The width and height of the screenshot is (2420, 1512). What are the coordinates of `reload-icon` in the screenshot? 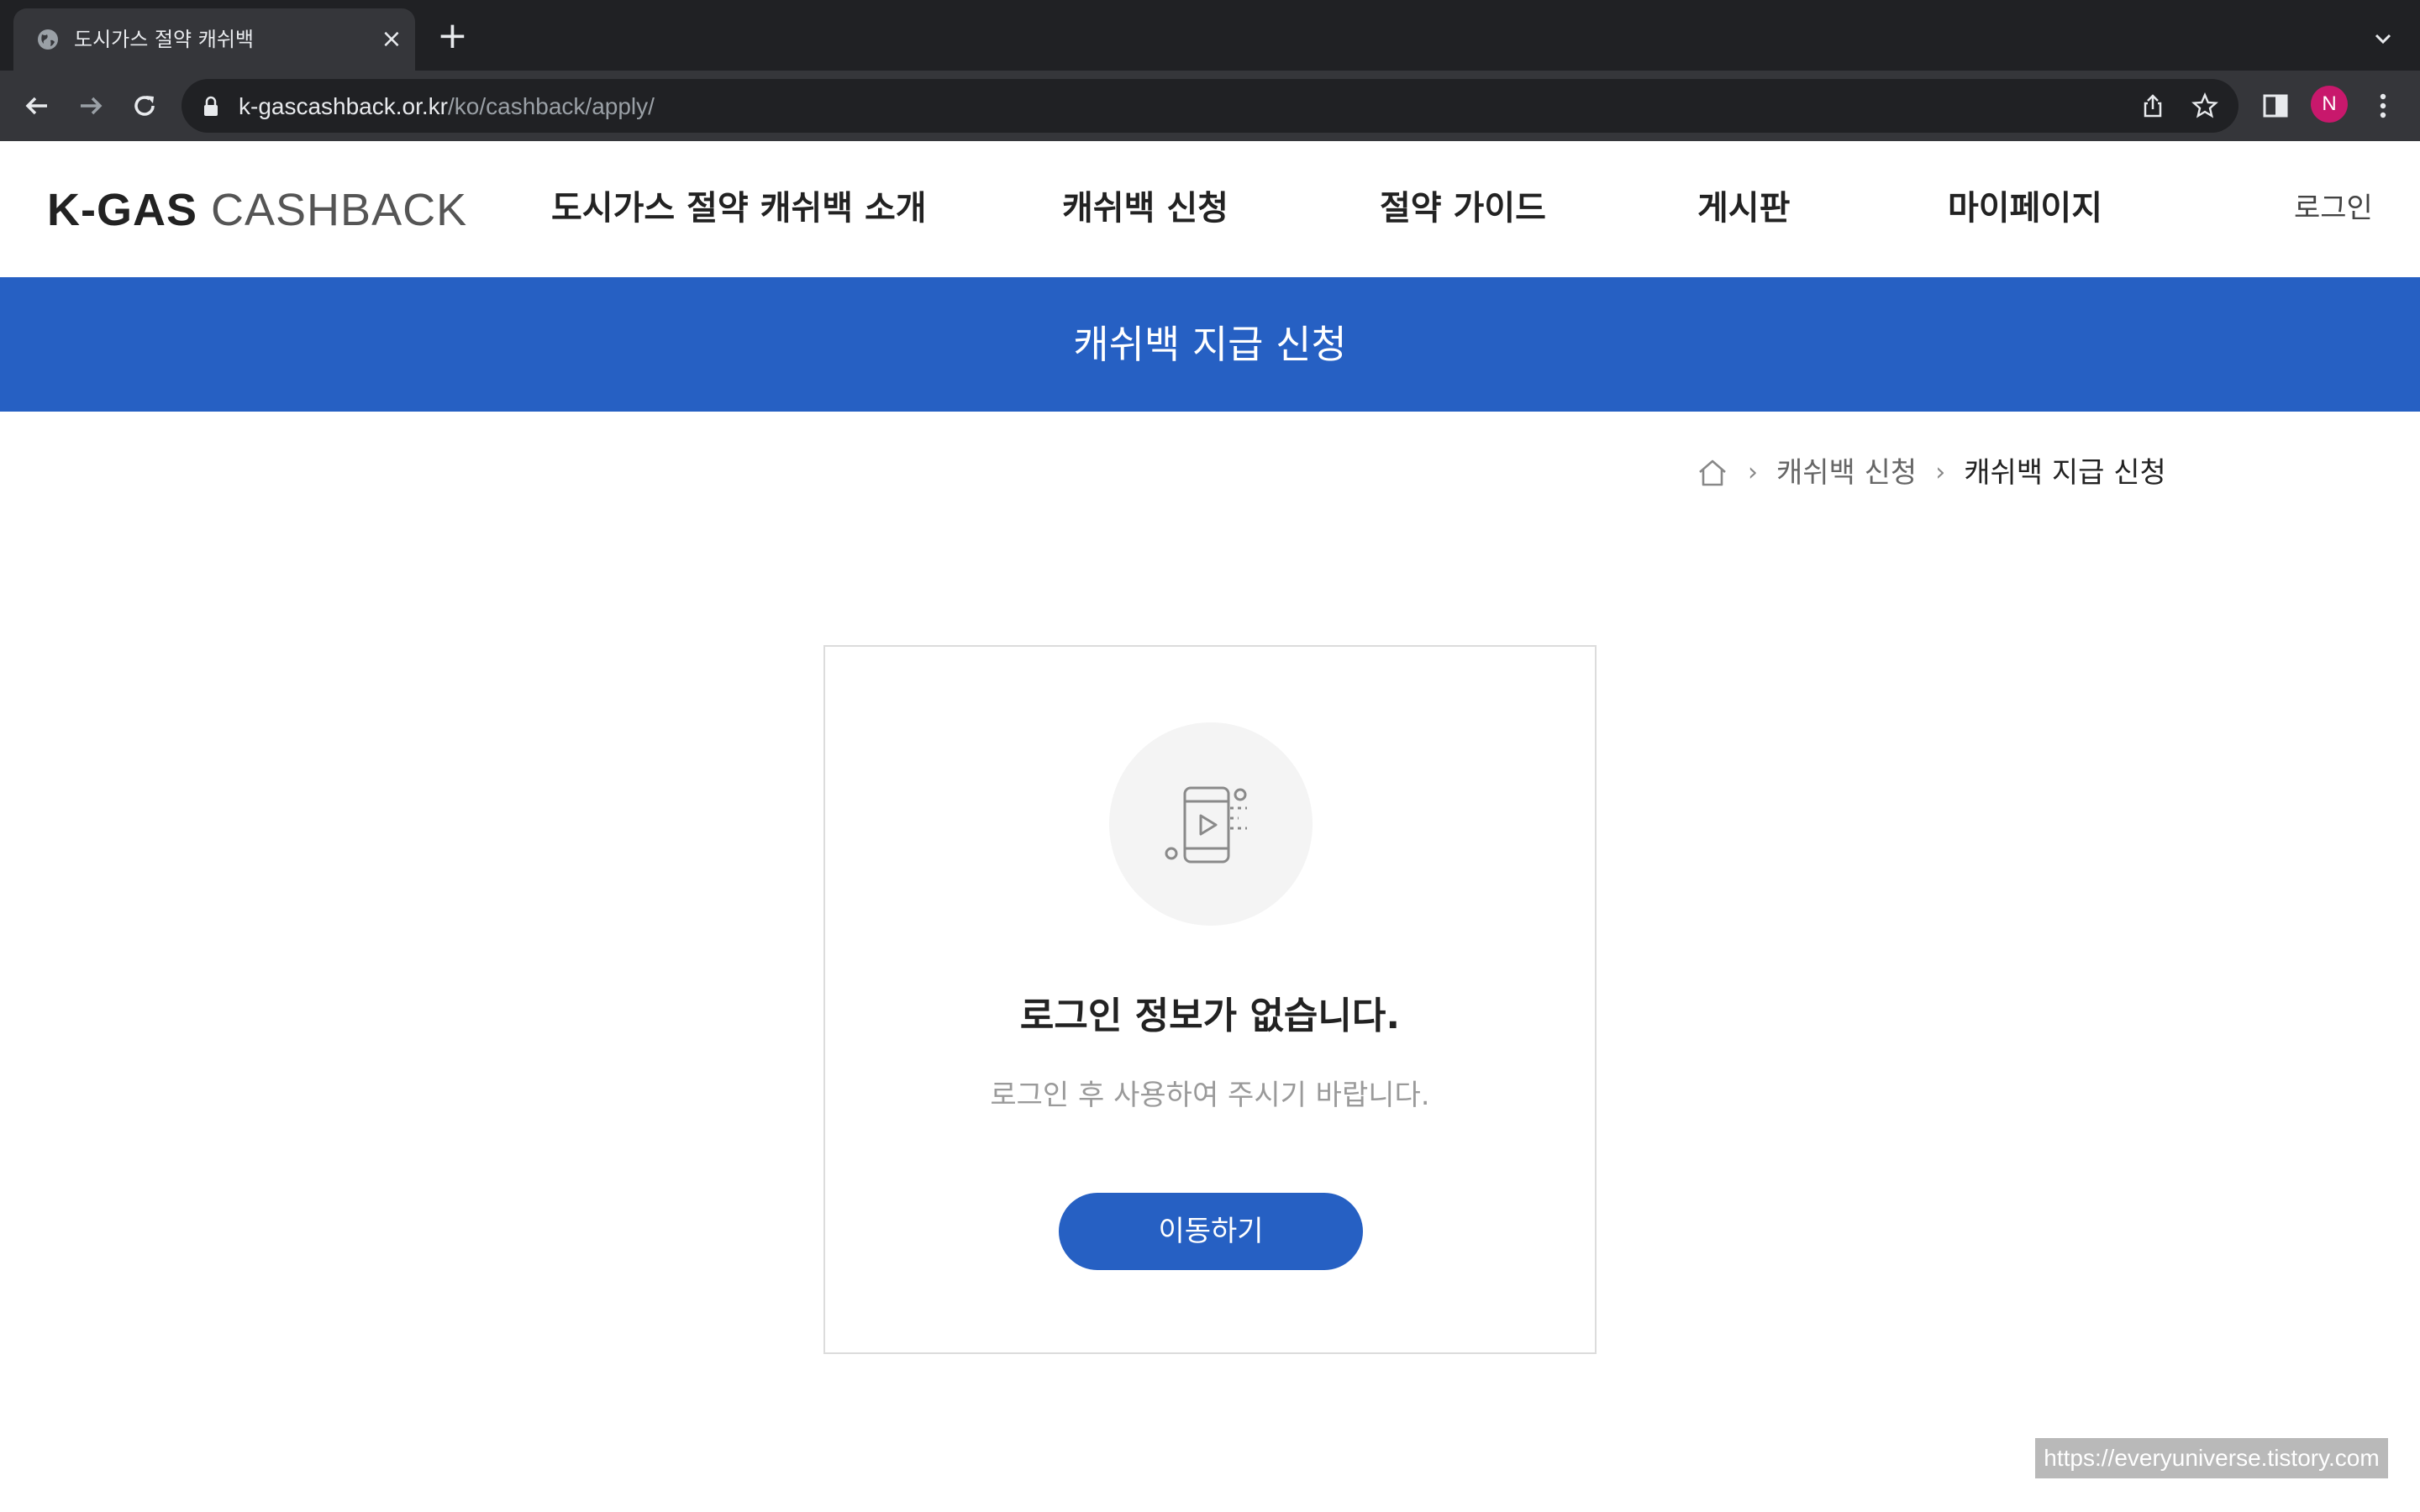 It's located at (144, 106).